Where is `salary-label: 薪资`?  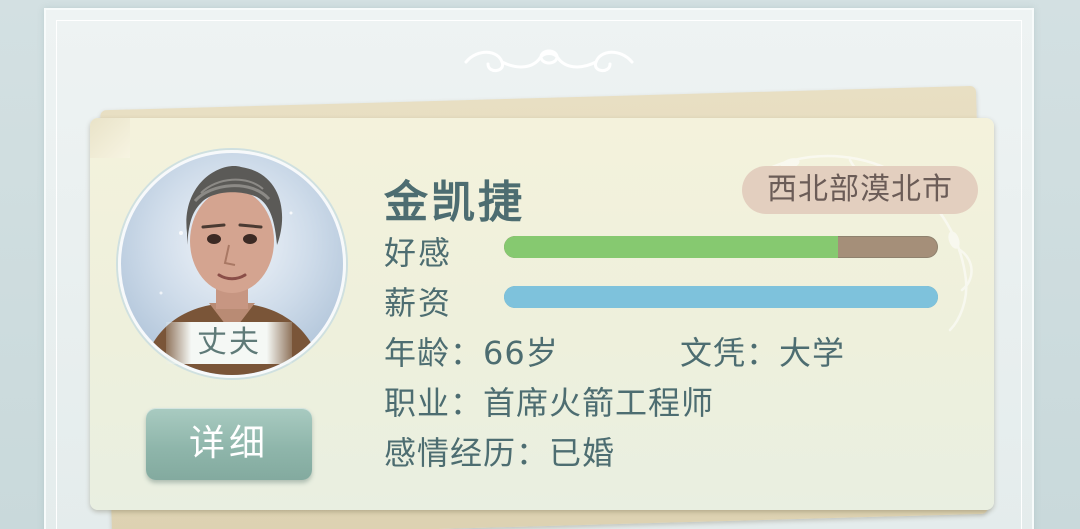
salary-label: 薪资 is located at coordinates (418, 303).